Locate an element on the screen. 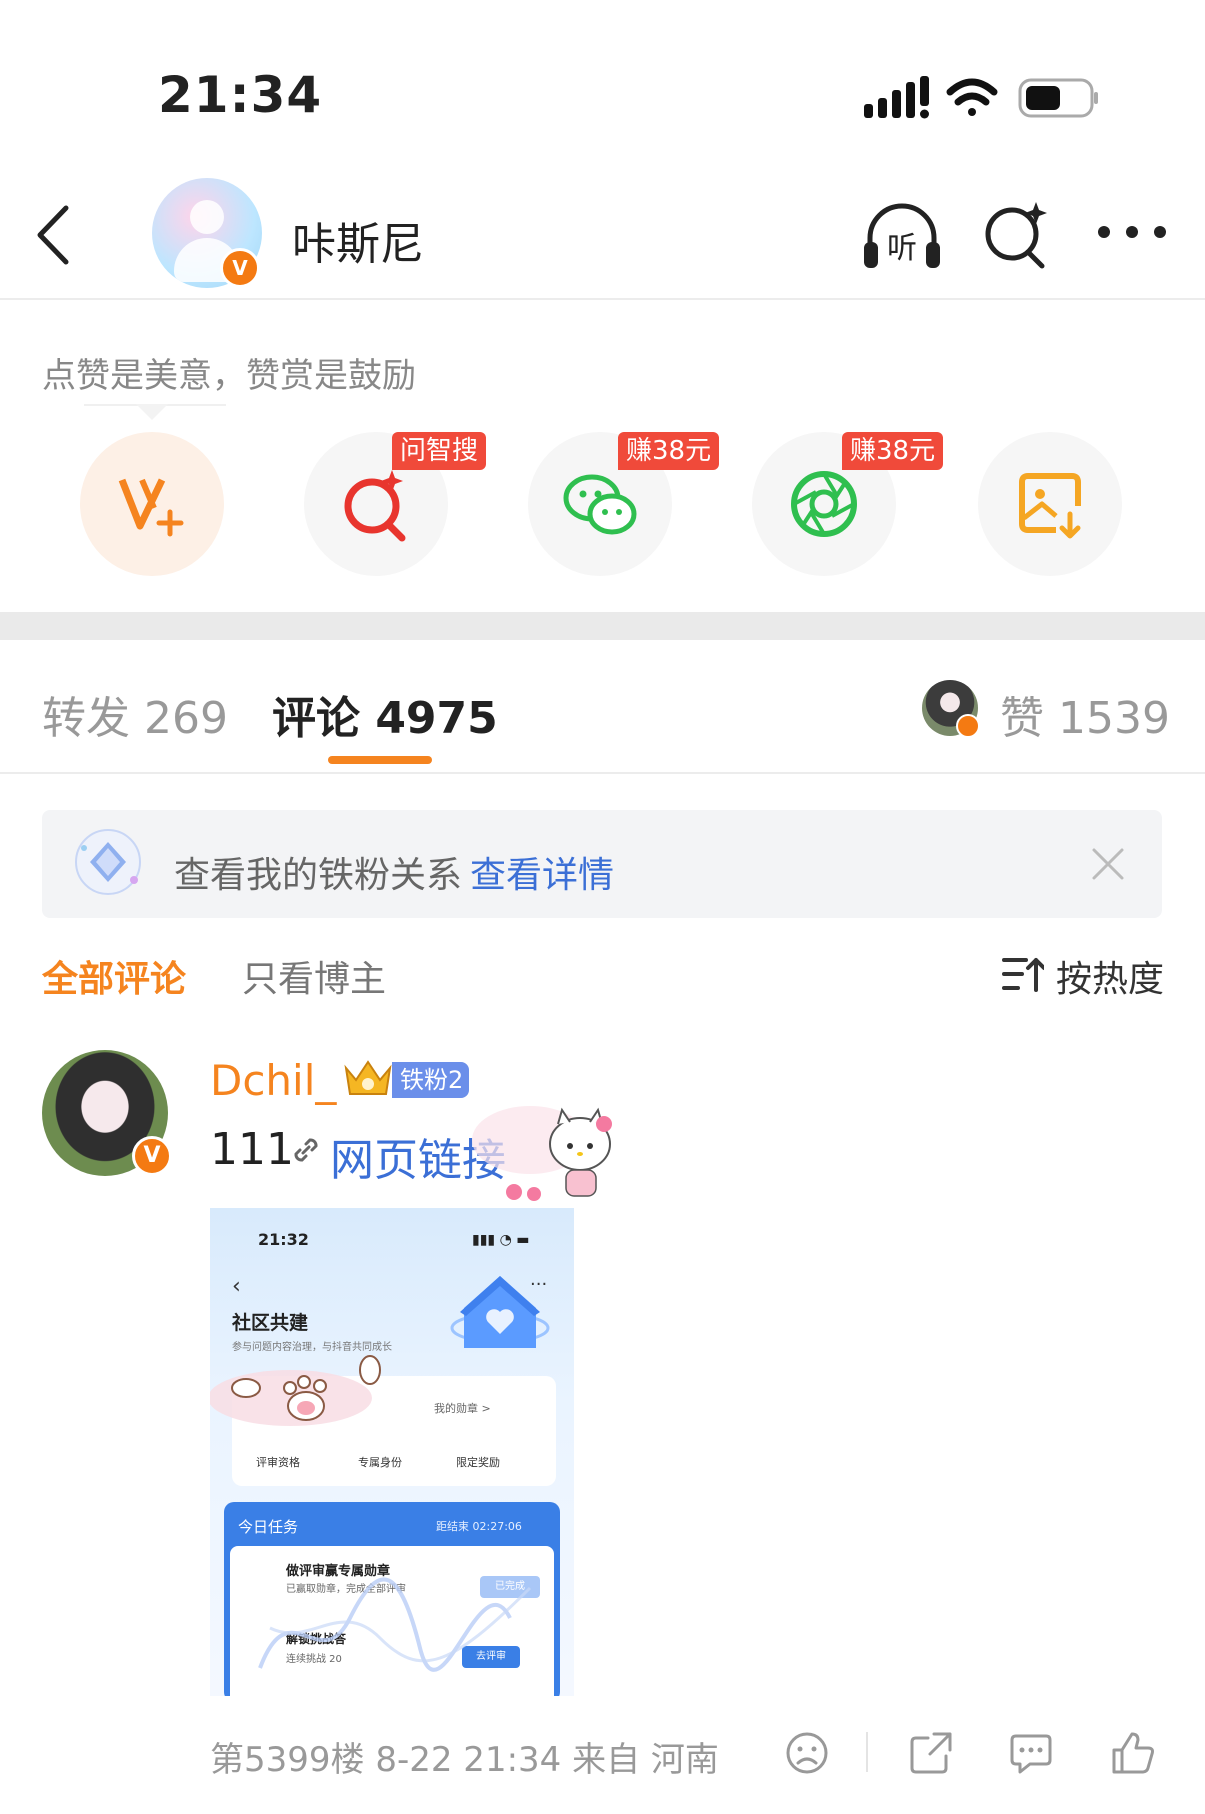  commenter-name: Dchil_ is located at coordinates (273, 1080).